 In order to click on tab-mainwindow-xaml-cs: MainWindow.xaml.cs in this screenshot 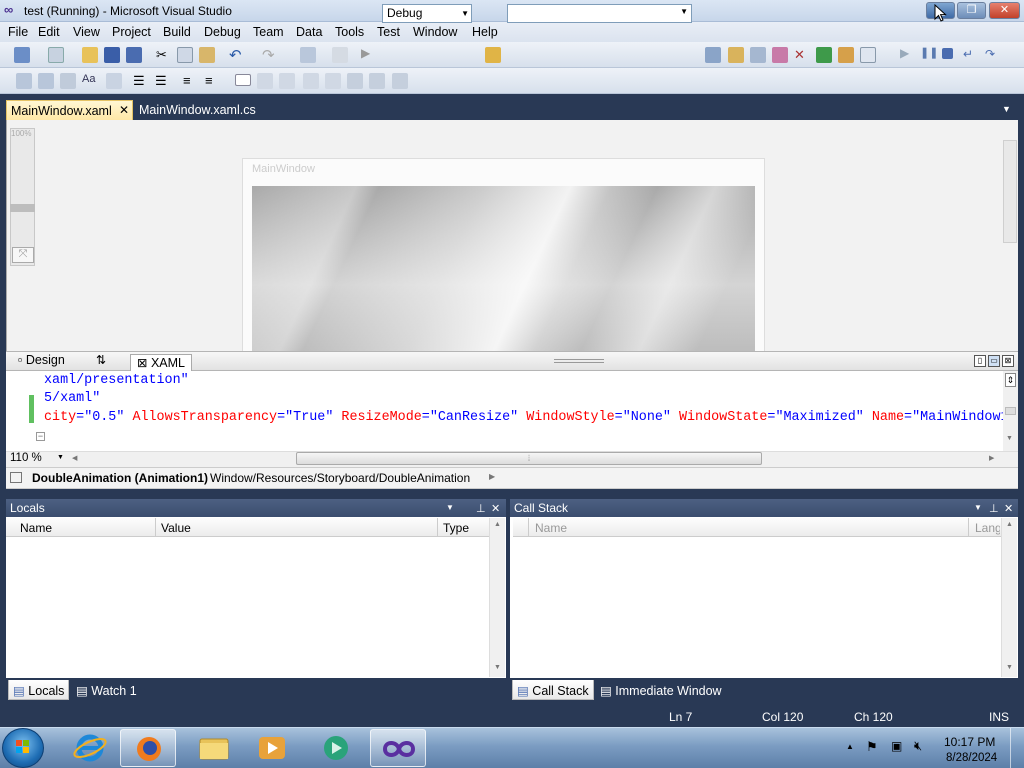, I will do `click(197, 110)`.